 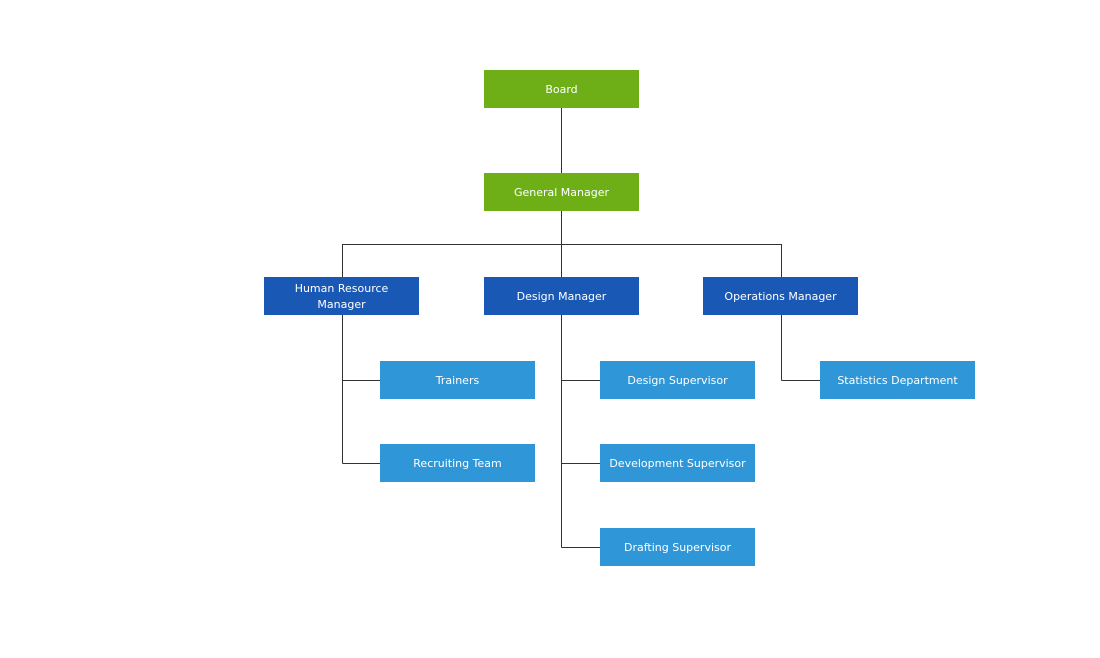 I want to click on node-board: Board, so click(x=561, y=89).